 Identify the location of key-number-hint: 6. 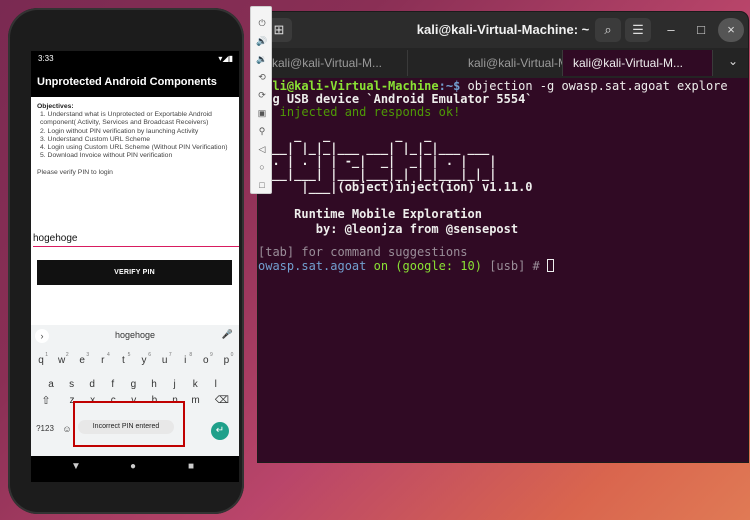
(149, 355).